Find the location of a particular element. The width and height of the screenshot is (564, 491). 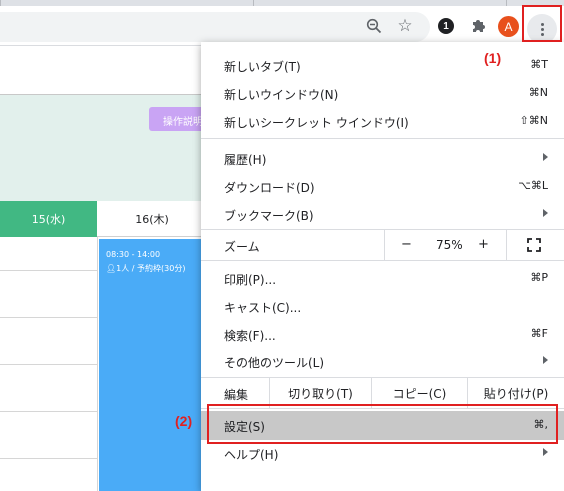

extension-1password-icon: 1 is located at coordinates (446, 26).